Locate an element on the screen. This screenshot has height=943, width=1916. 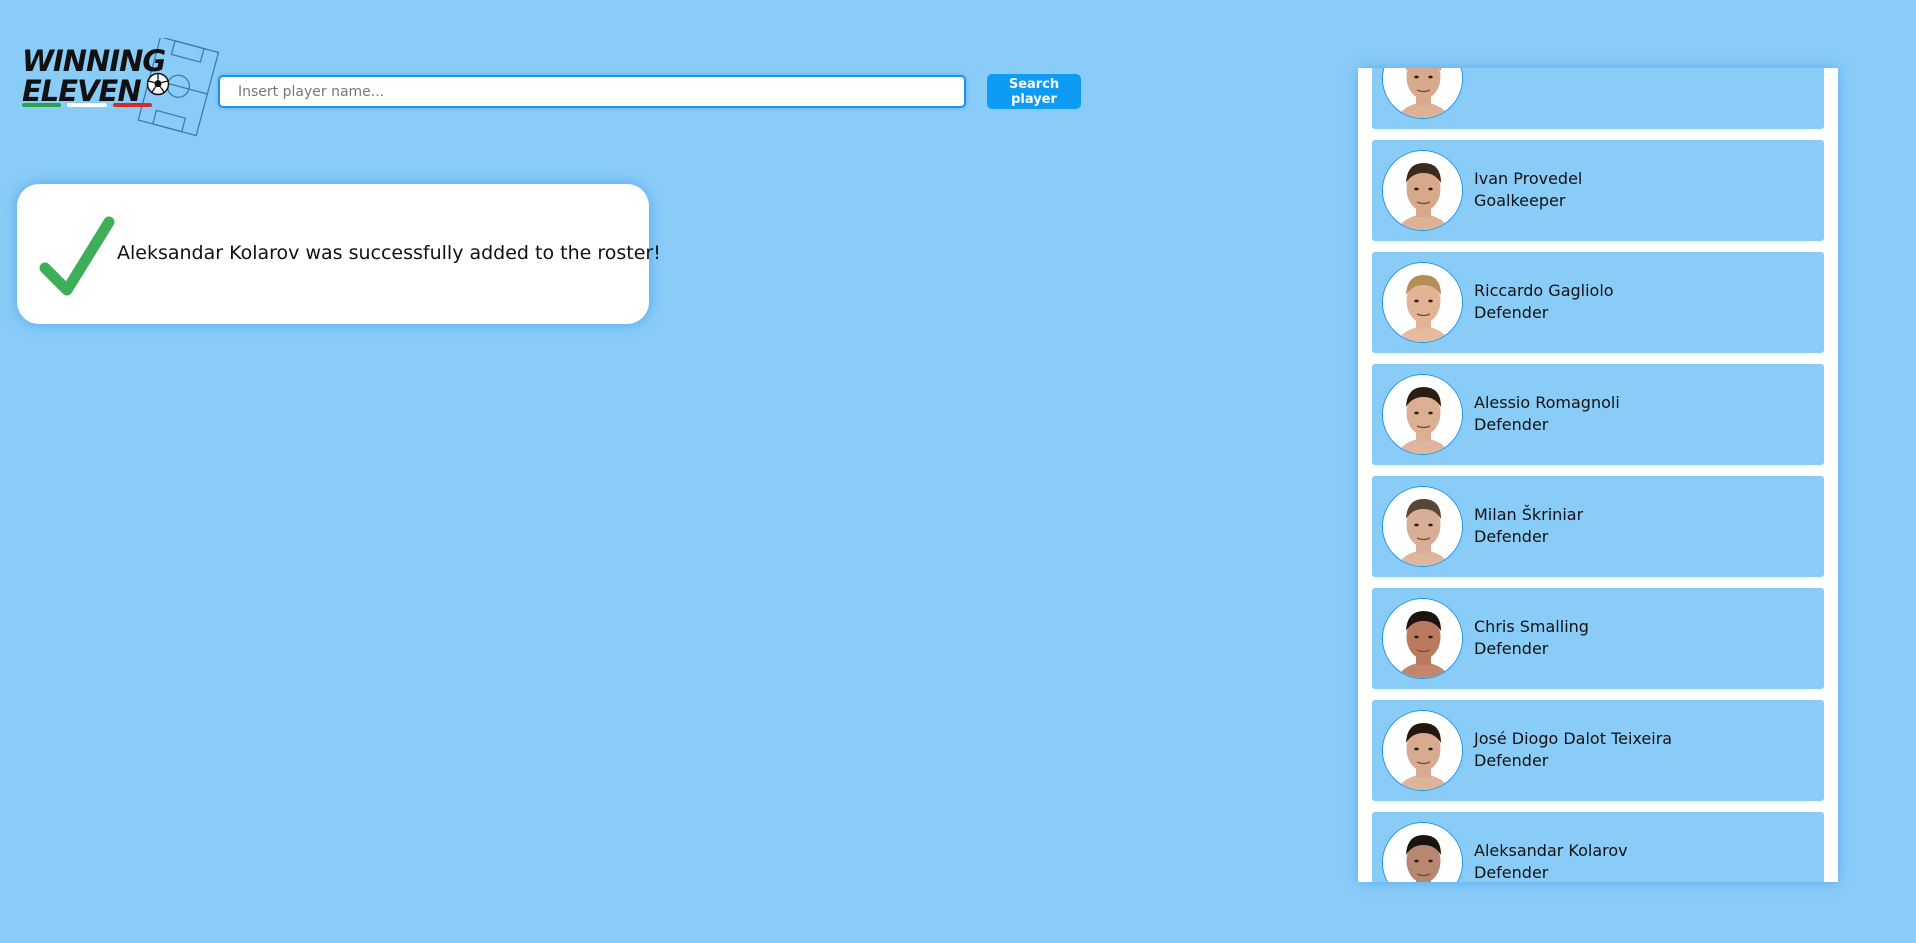
search-player-button: Search player is located at coordinates (1034, 91).